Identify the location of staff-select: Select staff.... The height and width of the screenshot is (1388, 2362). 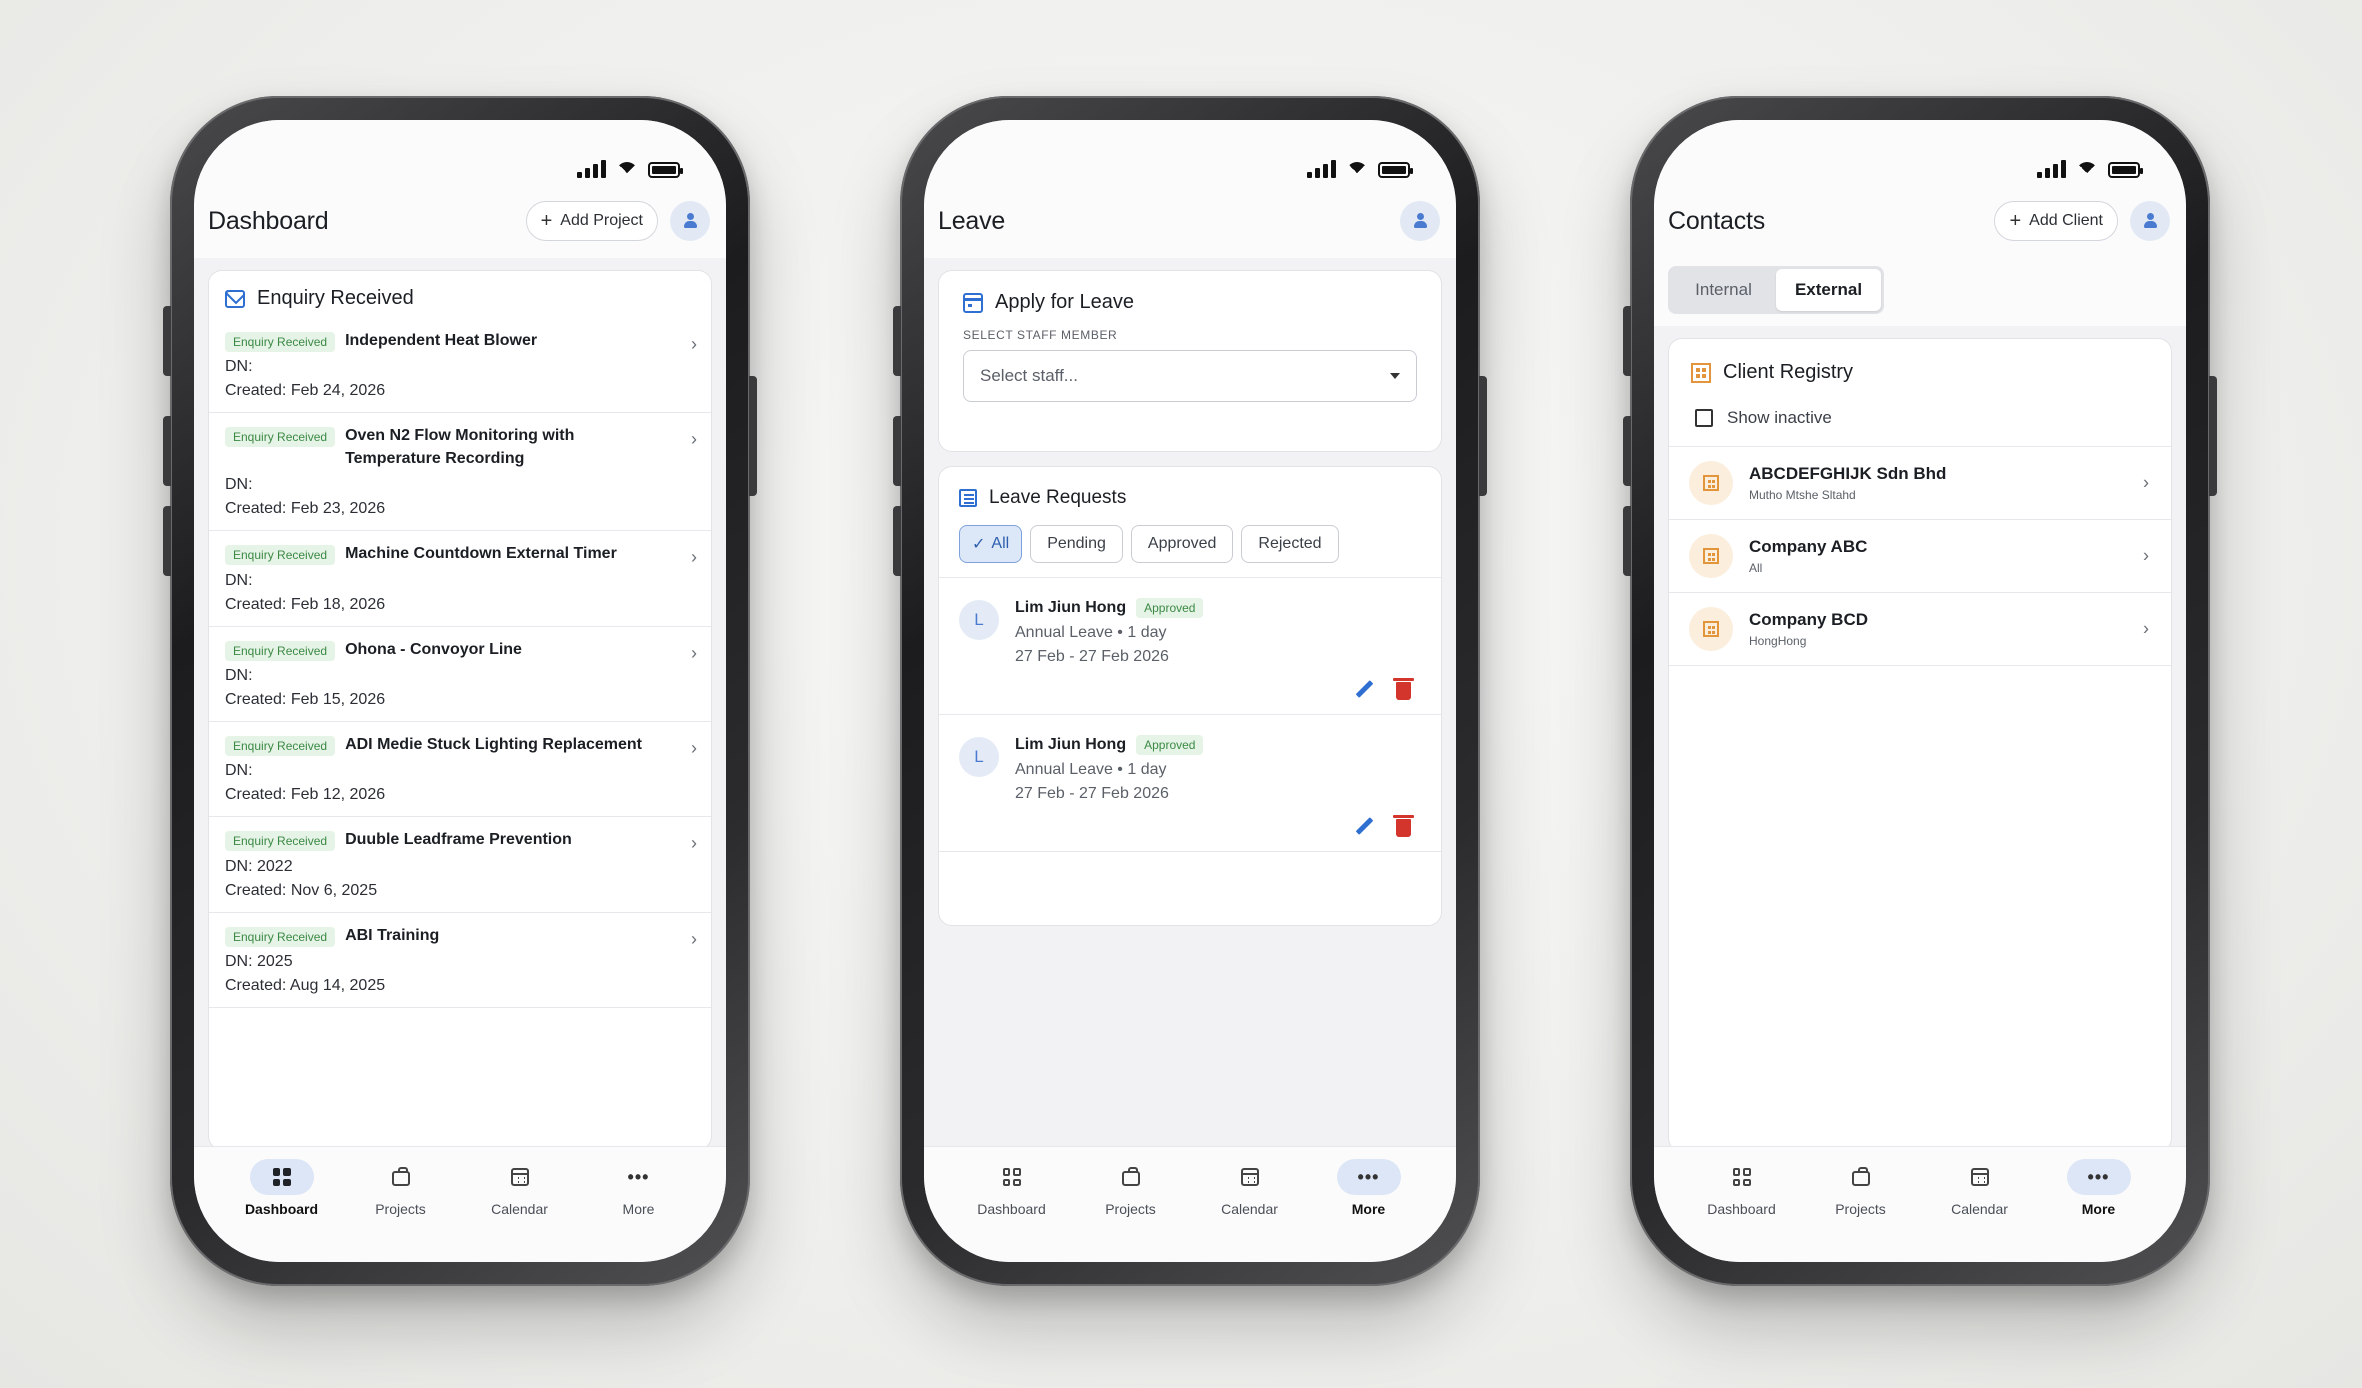
(1190, 376).